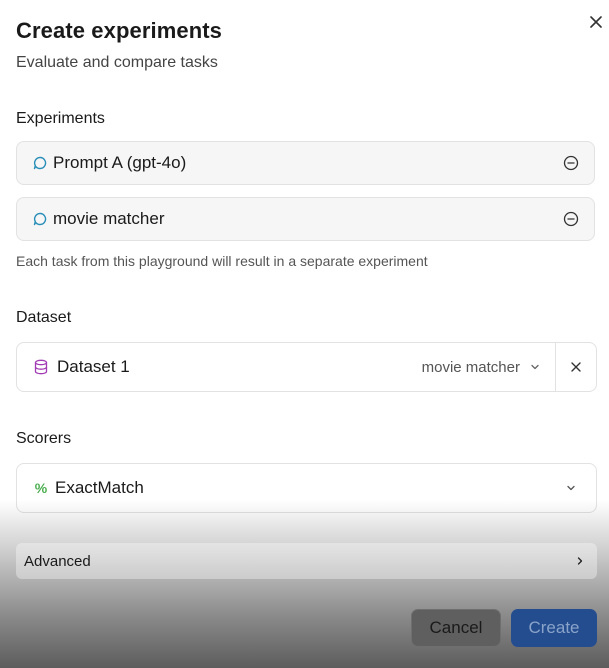 The image size is (609, 668). Describe the element at coordinates (60, 118) in the screenshot. I see `experiments-label: Experiments` at that location.